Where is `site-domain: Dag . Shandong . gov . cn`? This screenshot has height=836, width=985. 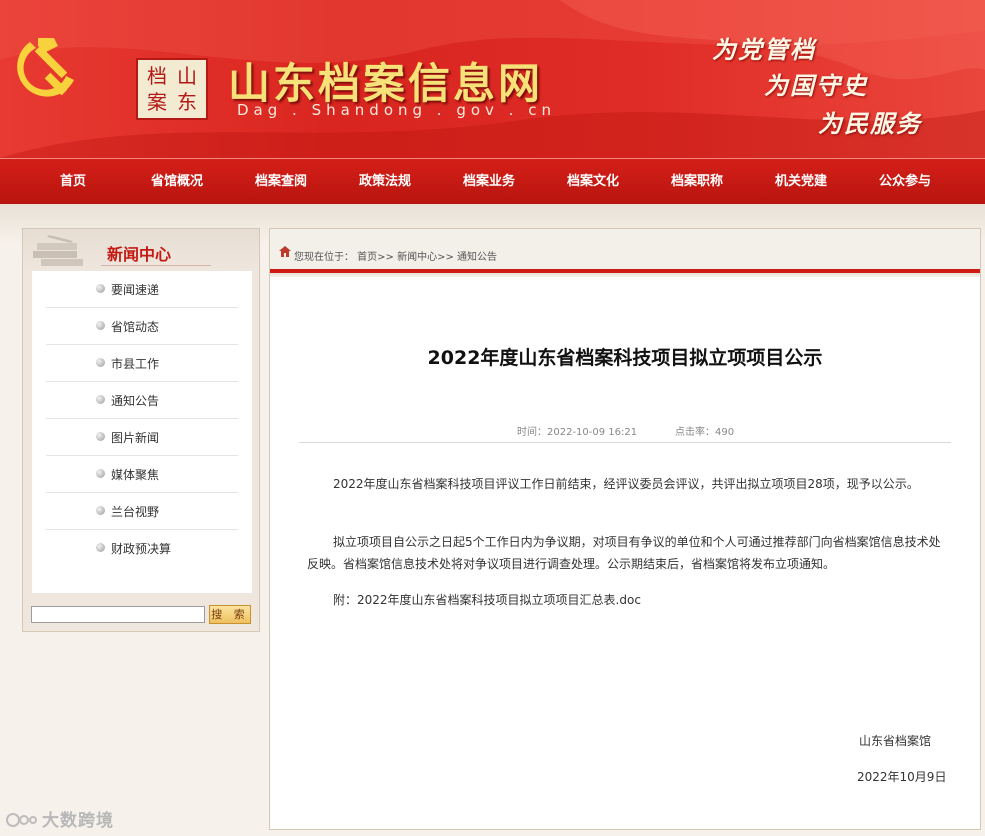 site-domain: Dag . Shandong . gov . cn is located at coordinates (396, 110).